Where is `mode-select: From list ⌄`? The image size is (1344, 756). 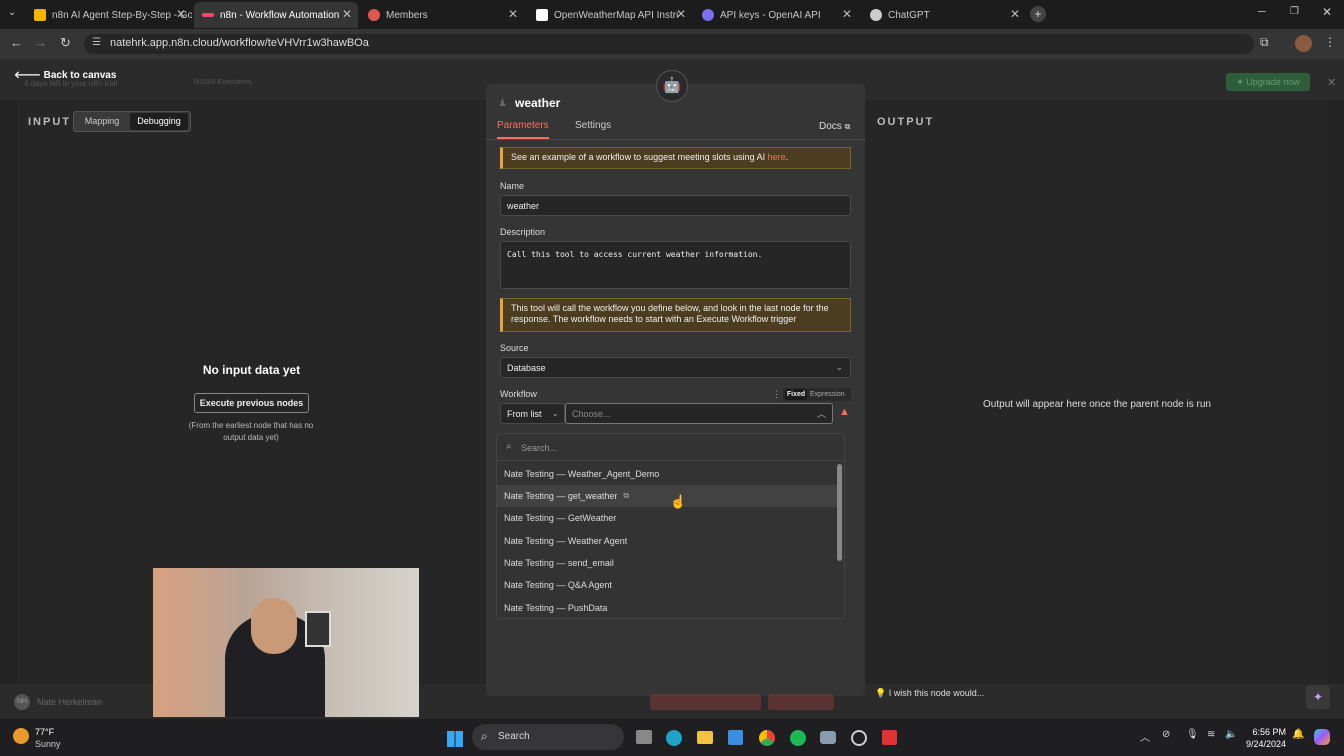
mode-select: From list ⌄ is located at coordinates (532, 413).